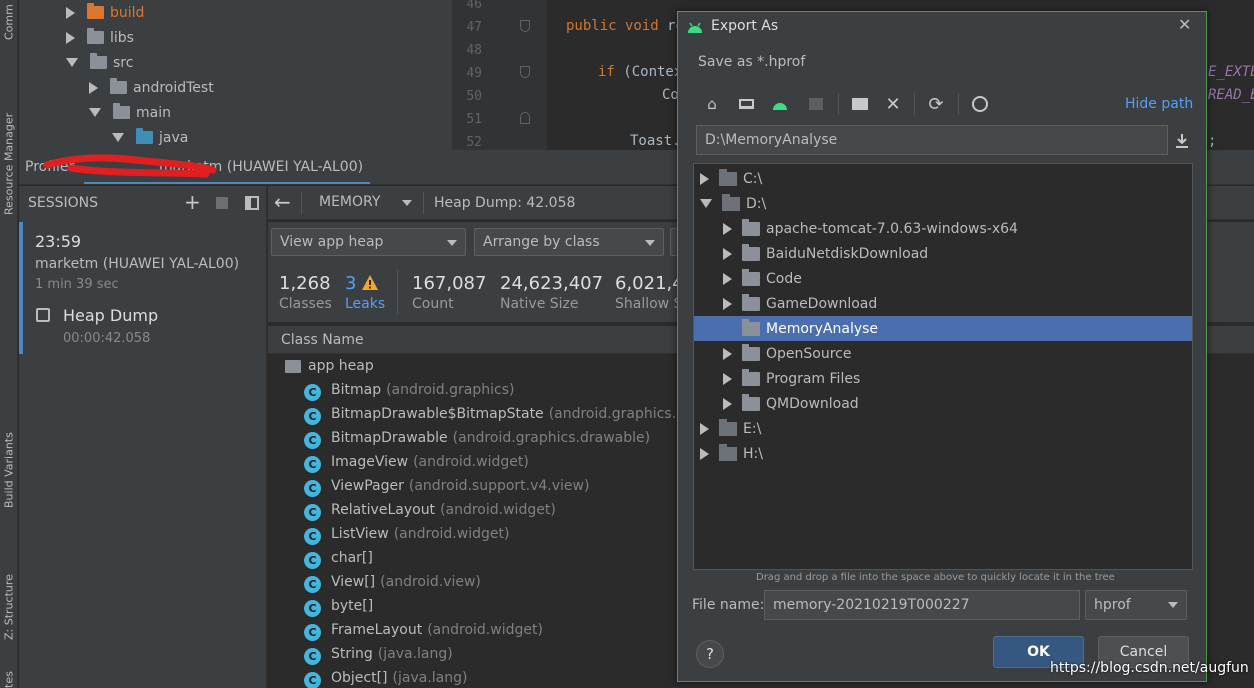 The width and height of the screenshot is (1254, 688). I want to click on class-row: Object[] (java.lang), so click(399, 678).